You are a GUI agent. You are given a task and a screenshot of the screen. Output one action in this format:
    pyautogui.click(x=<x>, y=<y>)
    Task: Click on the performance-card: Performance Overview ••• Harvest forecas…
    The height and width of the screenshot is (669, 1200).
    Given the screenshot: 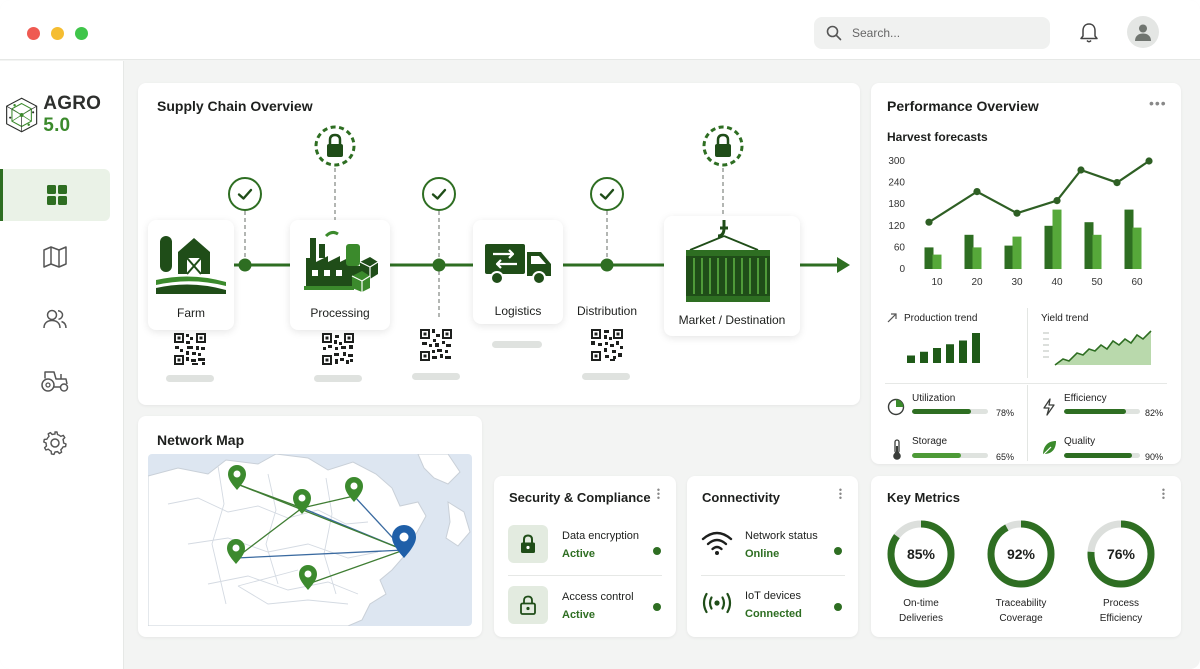 What is the action you would take?
    pyautogui.click(x=1026, y=273)
    